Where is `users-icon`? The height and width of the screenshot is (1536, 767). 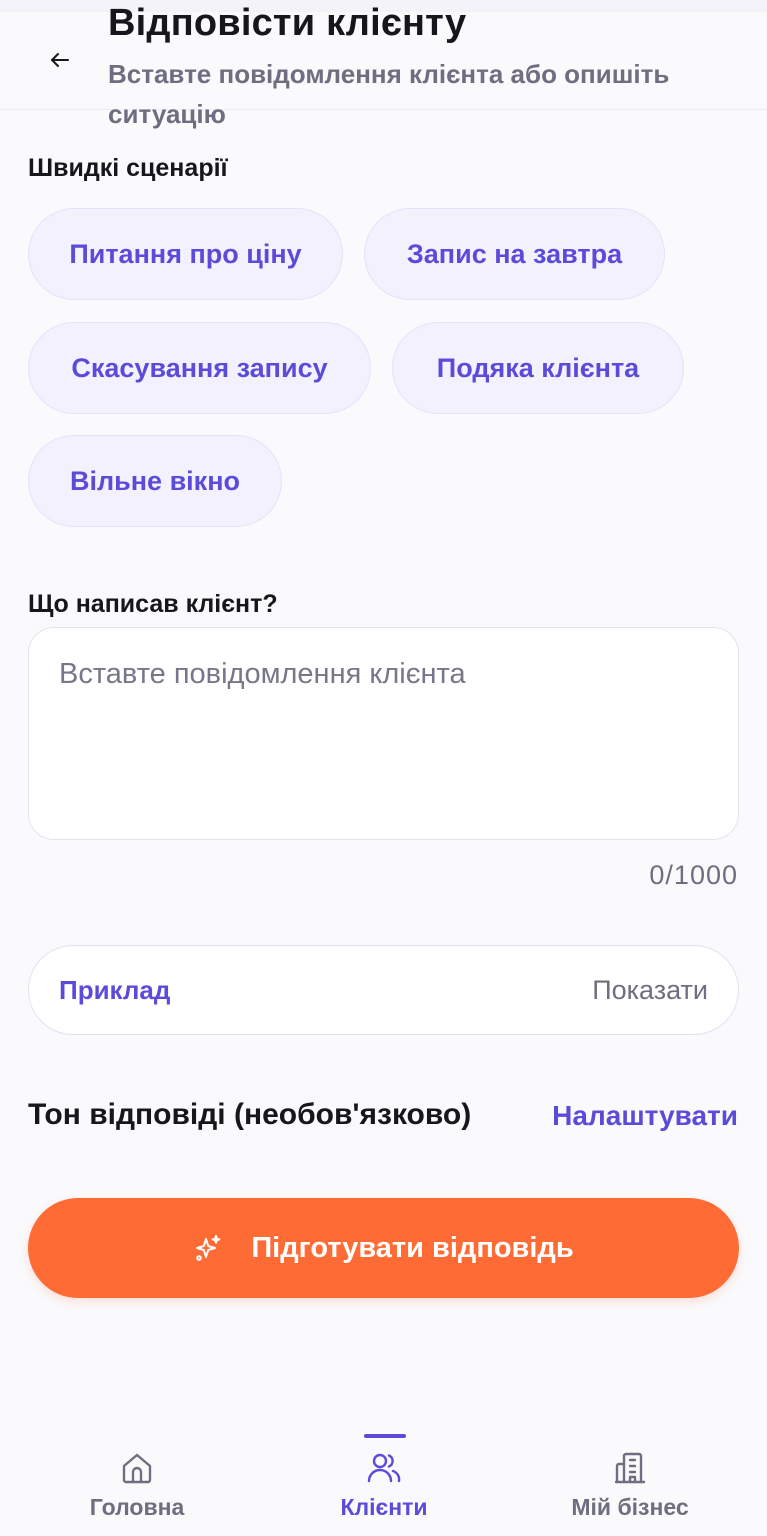 users-icon is located at coordinates (384, 1468).